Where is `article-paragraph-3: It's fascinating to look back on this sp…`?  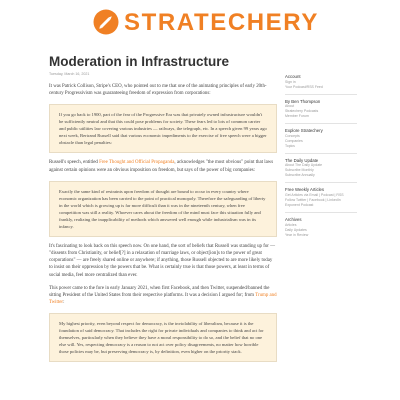 article-paragraph-3: It's fascinating to look back on this sp… is located at coordinates (162, 260).